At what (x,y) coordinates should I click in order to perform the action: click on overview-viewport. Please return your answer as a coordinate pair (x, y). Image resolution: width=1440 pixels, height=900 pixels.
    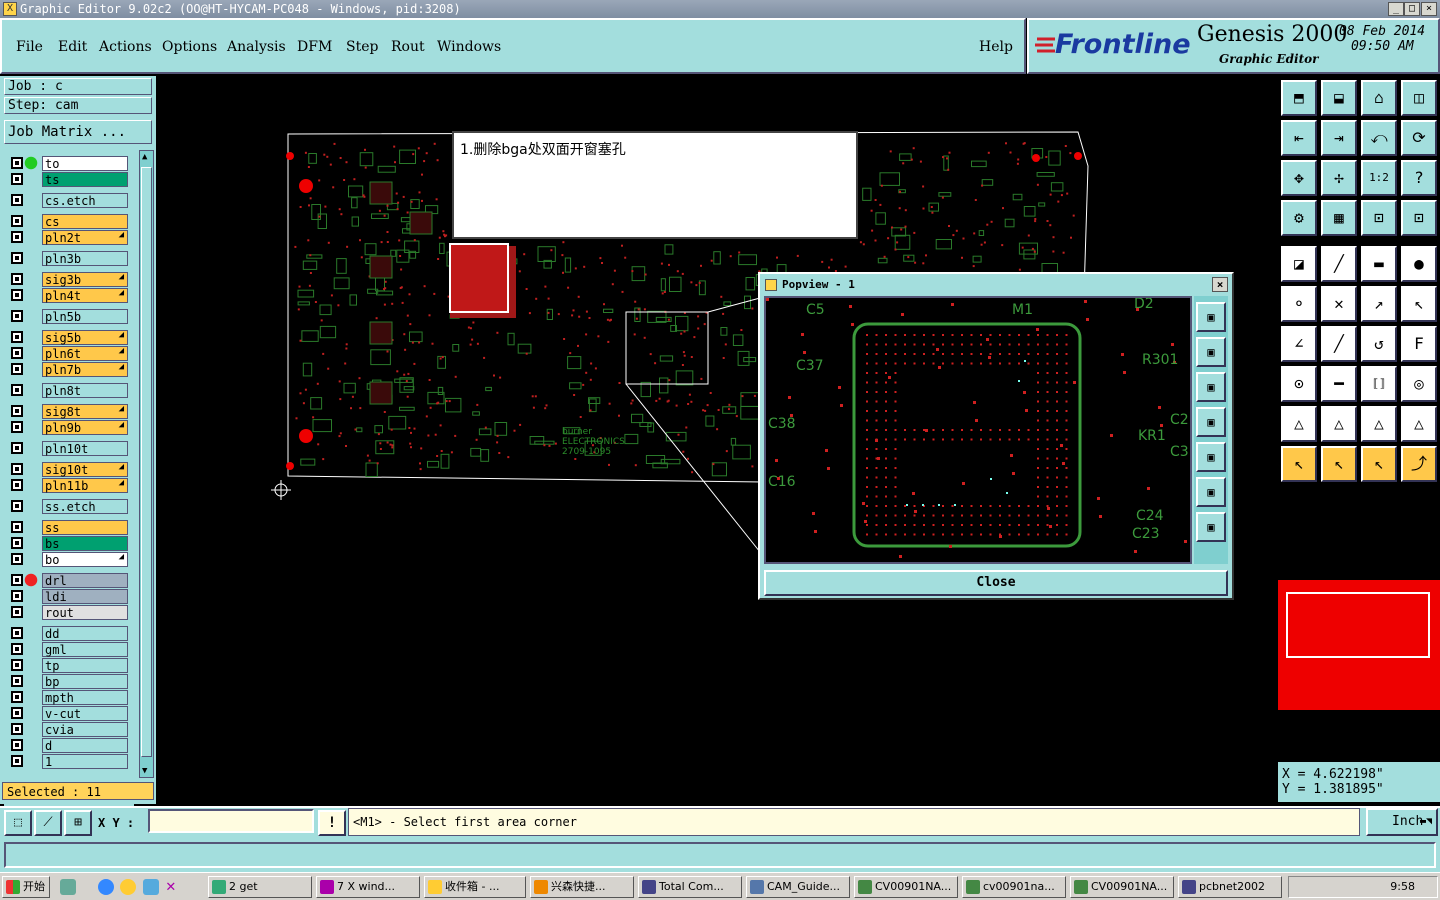
    Looking at the image, I should click on (1358, 625).